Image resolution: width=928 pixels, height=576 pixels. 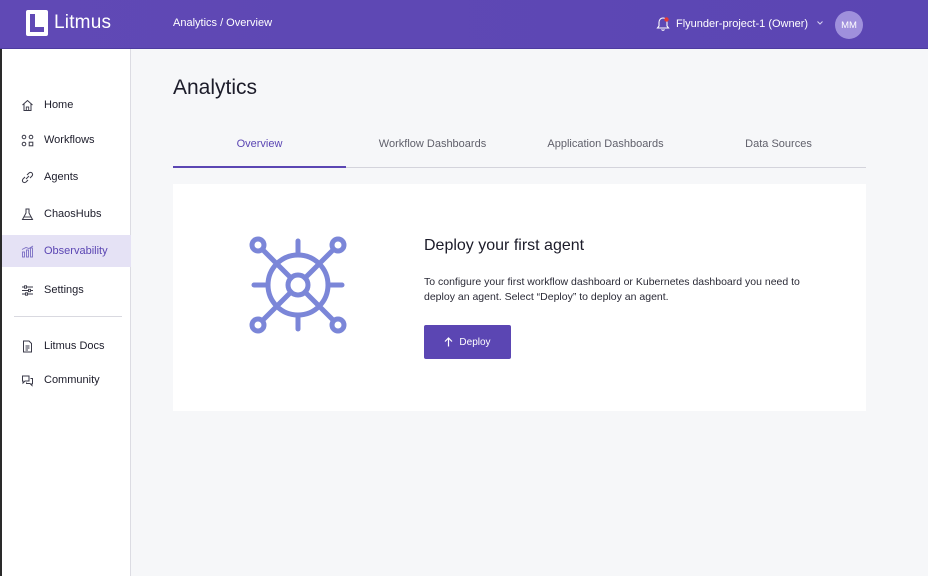 What do you see at coordinates (27, 214) in the screenshot?
I see `chaoshubs-icon` at bounding box center [27, 214].